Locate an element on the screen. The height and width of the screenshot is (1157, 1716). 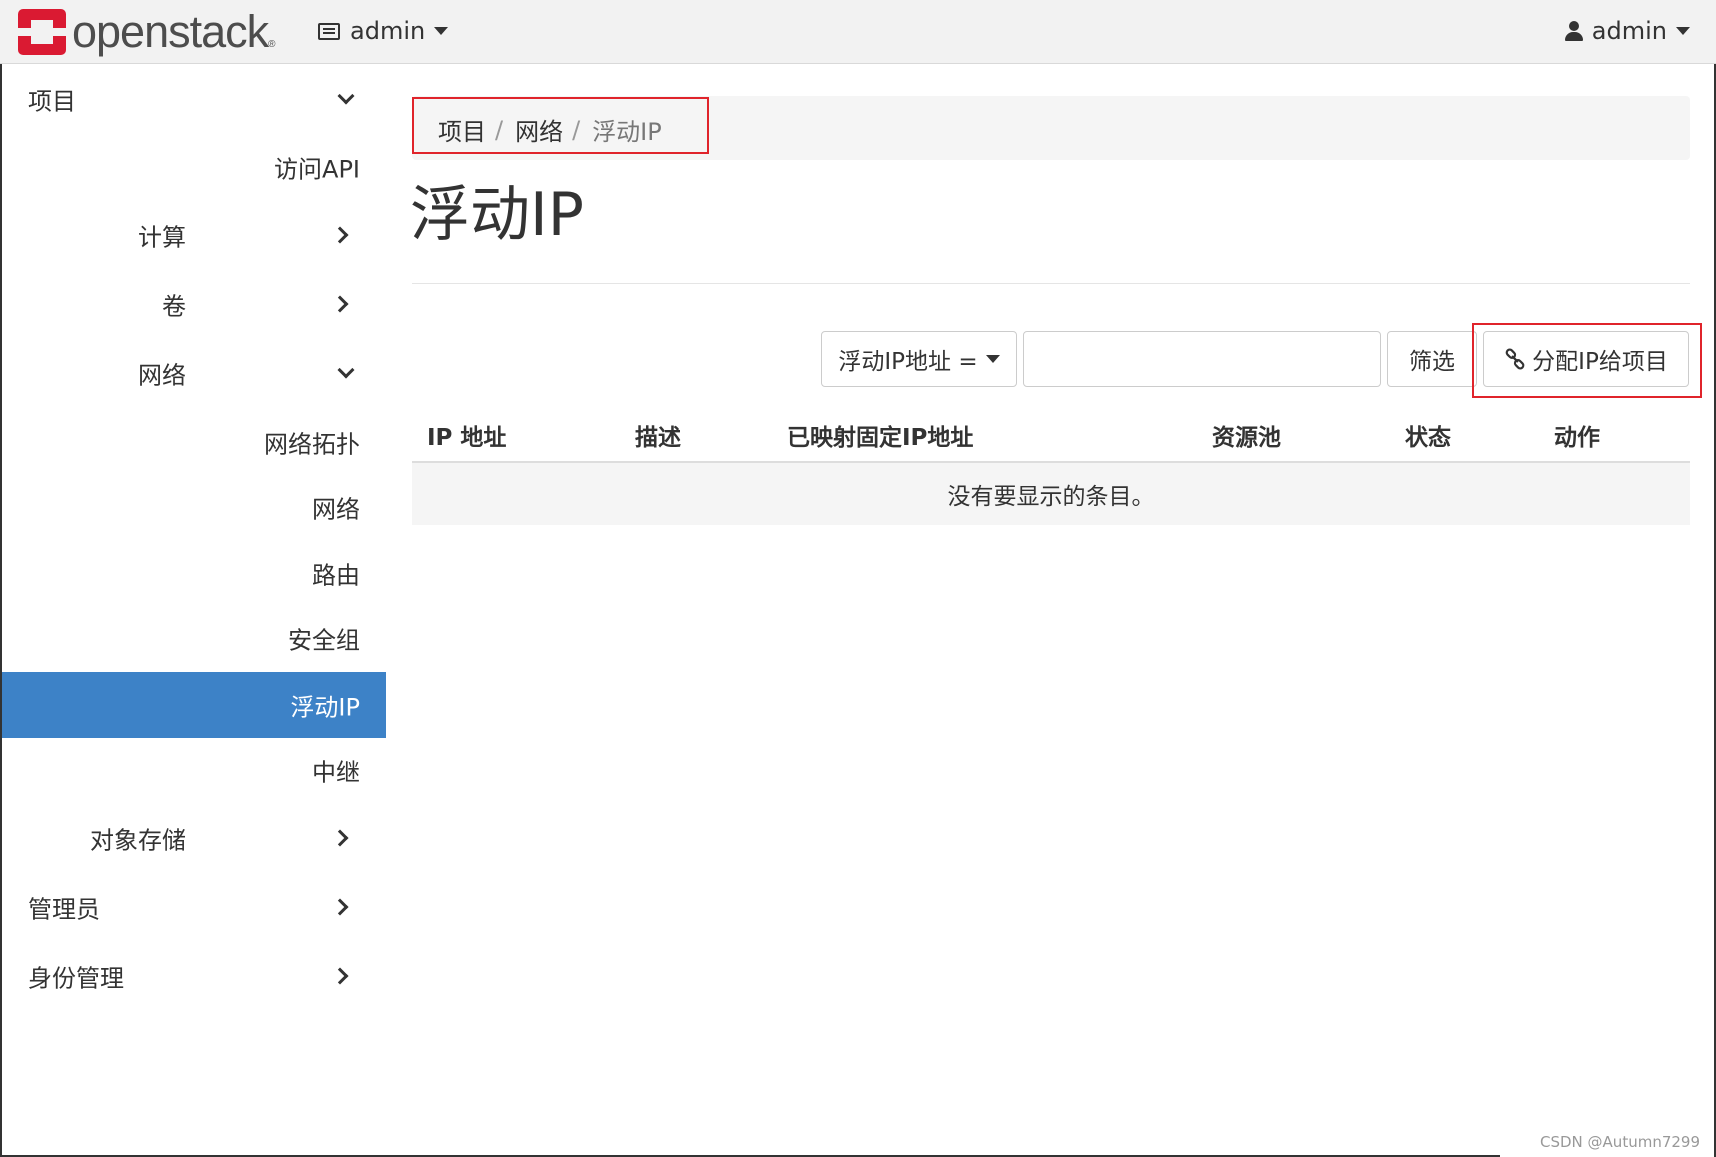
openstack-logo: openstack® is located at coordinates (147, 31).